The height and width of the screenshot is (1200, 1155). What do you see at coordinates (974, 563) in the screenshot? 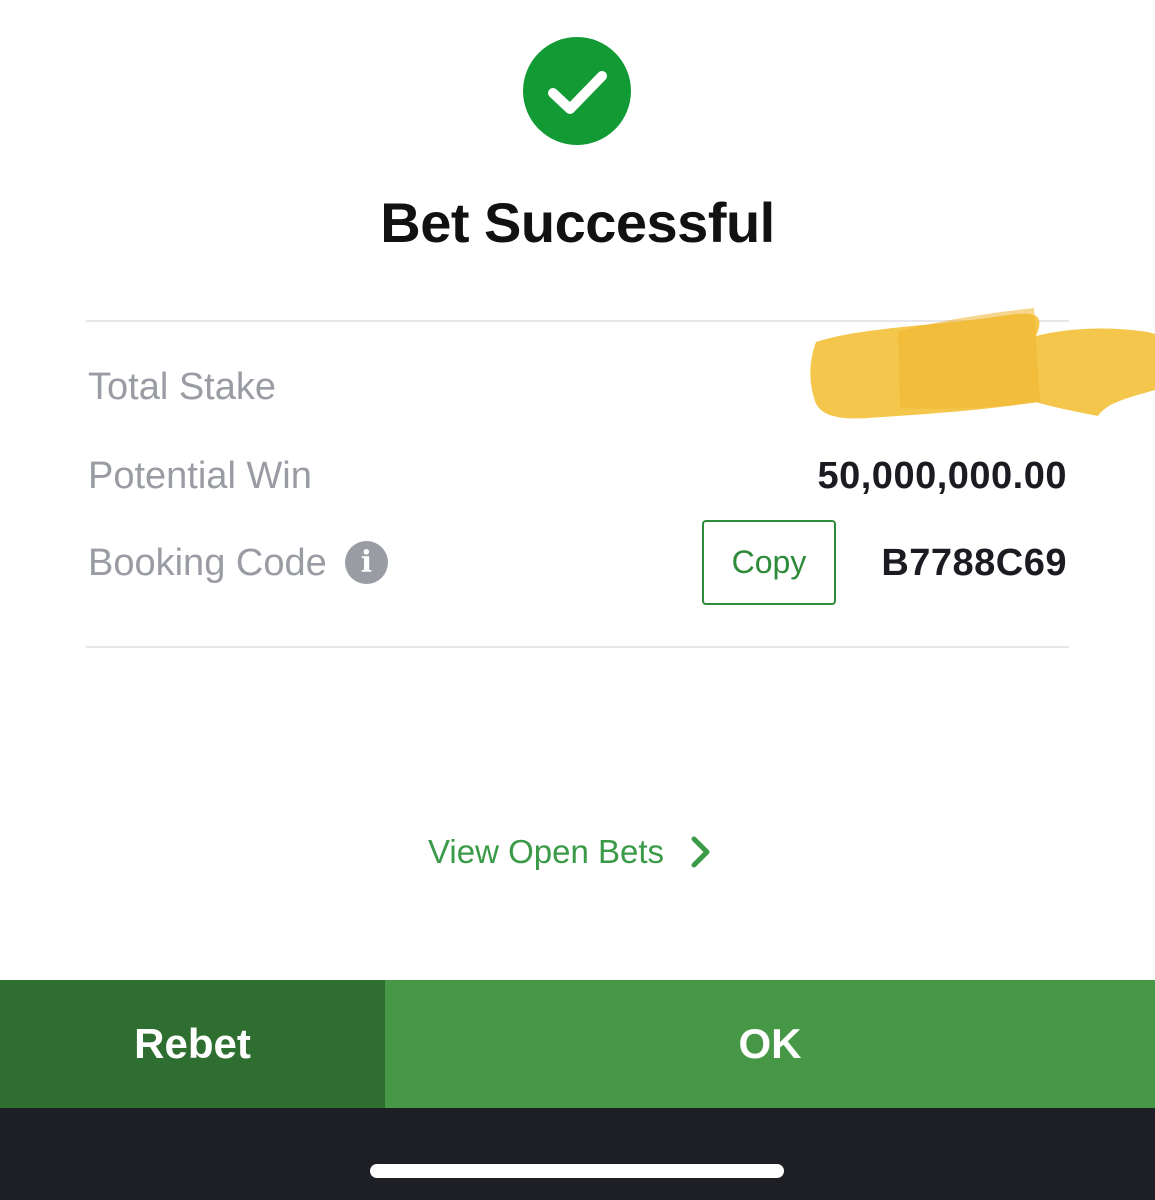
I see `booking-code-value: B7788C69` at bounding box center [974, 563].